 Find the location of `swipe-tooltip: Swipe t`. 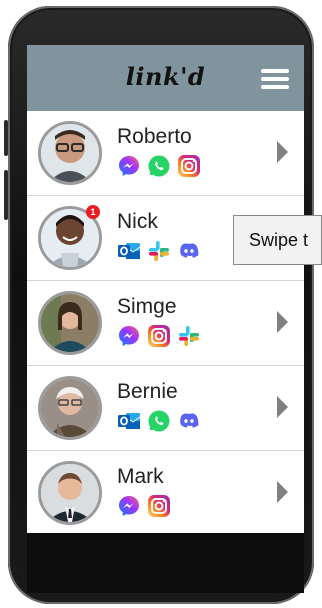

swipe-tooltip: Swipe t is located at coordinates (277, 240).